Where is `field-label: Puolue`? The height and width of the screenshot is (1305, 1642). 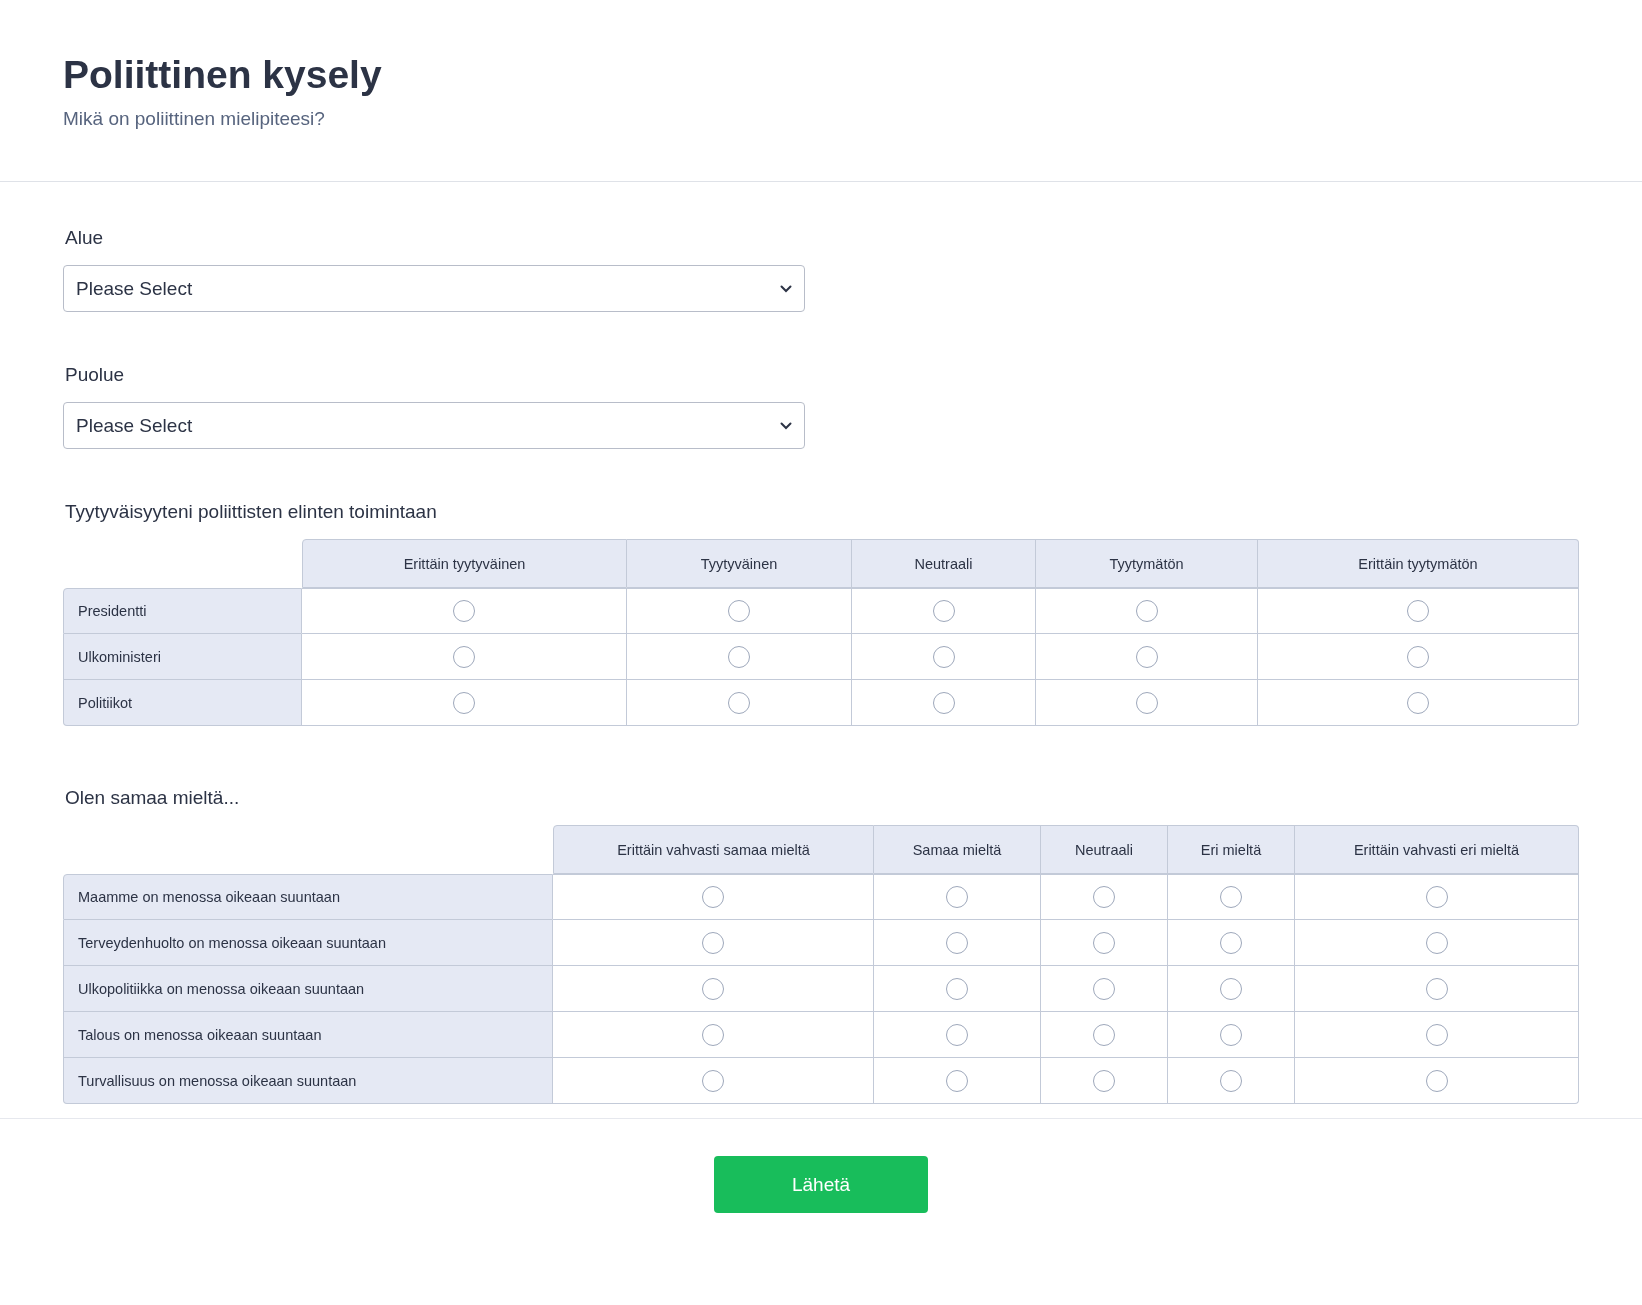 field-label: Puolue is located at coordinates (95, 375).